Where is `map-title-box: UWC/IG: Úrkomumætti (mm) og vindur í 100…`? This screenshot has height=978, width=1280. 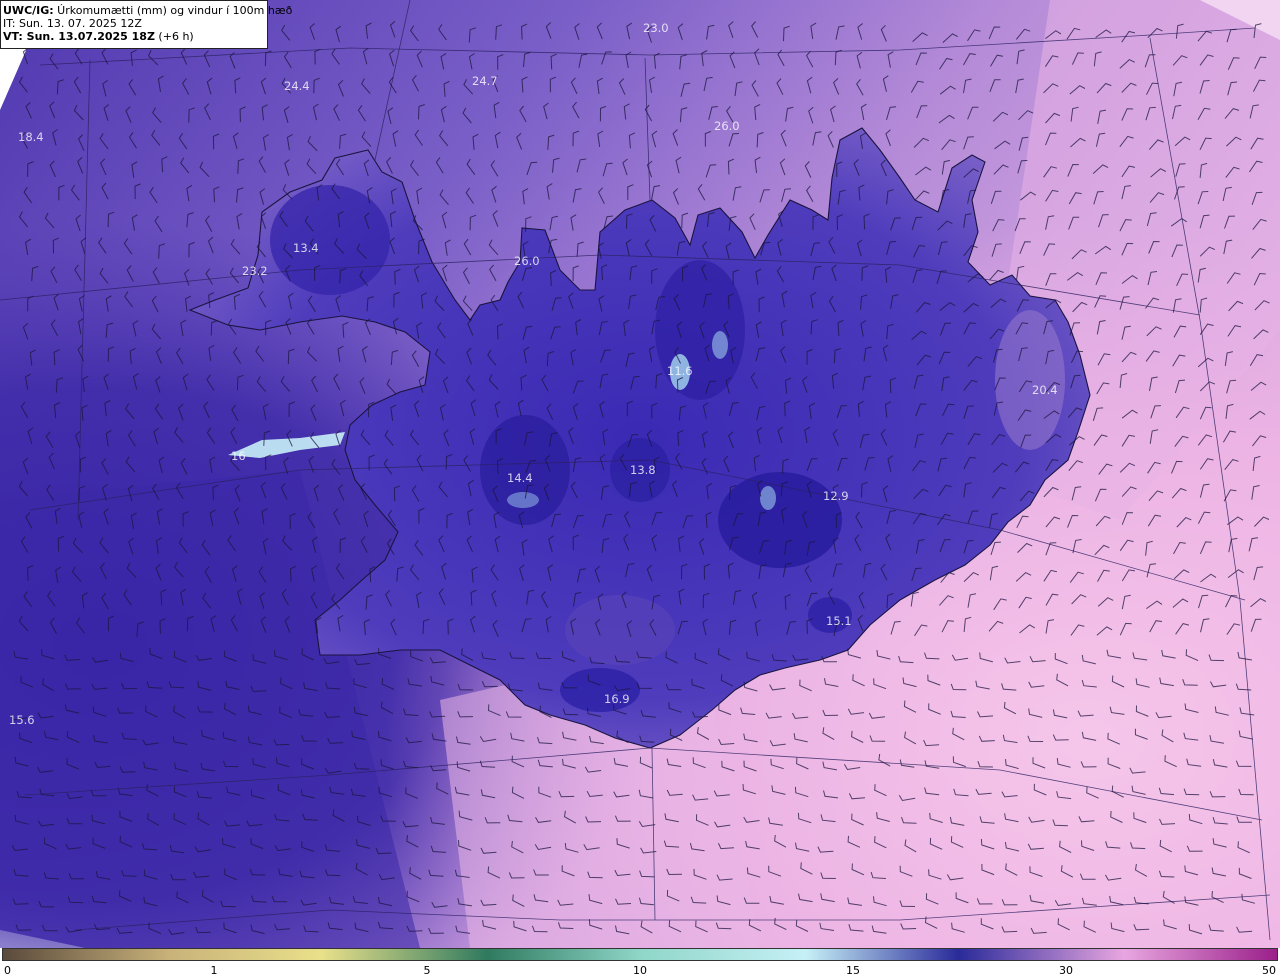 map-title-box: UWC/IG: Úrkomumætti (mm) og vindur í 100… is located at coordinates (146, 24).